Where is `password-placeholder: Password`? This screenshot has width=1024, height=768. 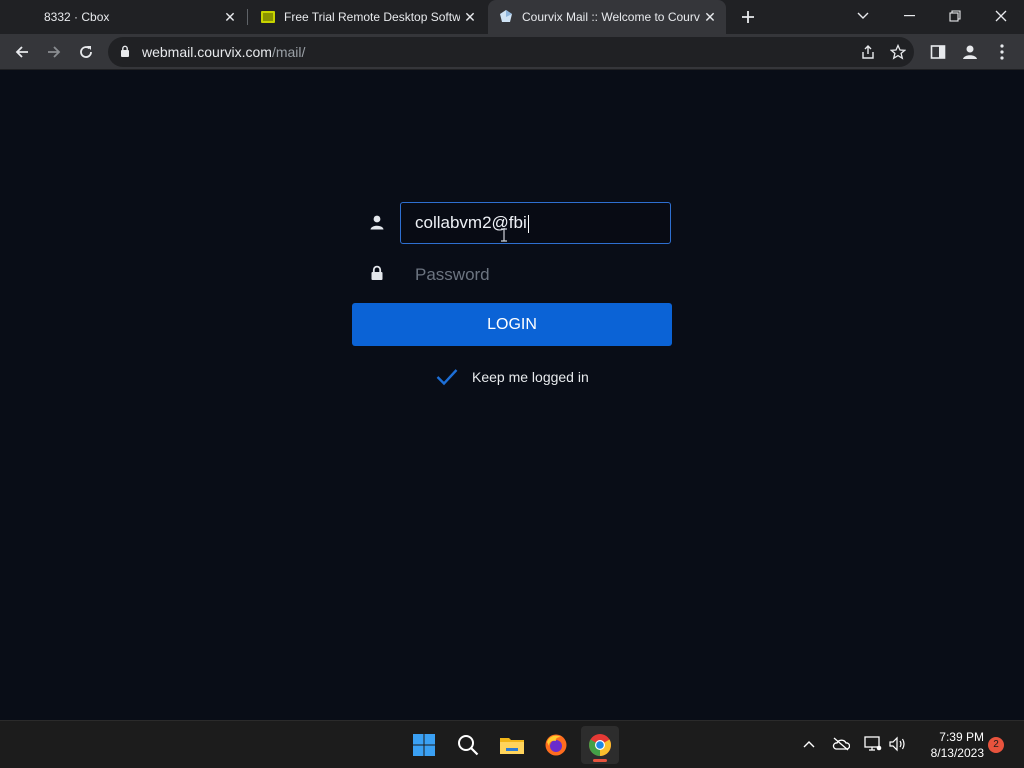
password-placeholder: Password is located at coordinates (452, 274).